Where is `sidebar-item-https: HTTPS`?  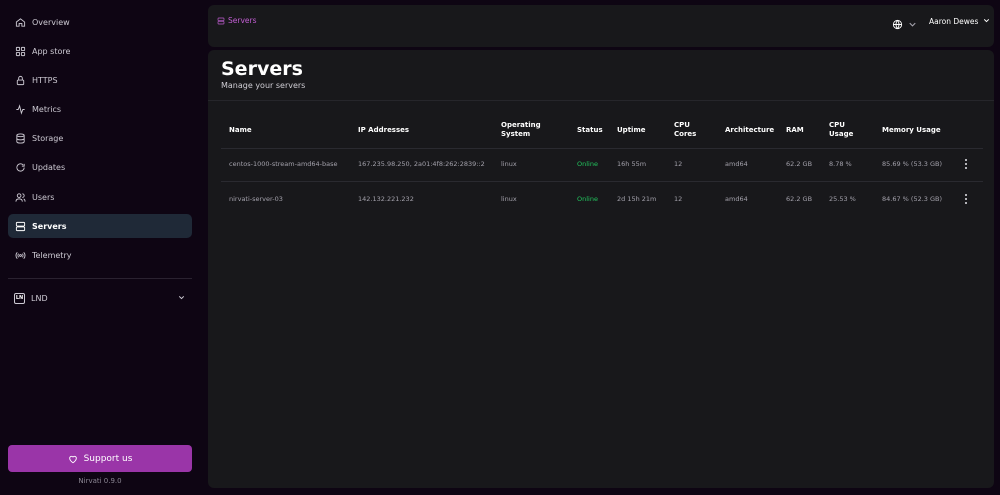 sidebar-item-https: HTTPS is located at coordinates (100, 80).